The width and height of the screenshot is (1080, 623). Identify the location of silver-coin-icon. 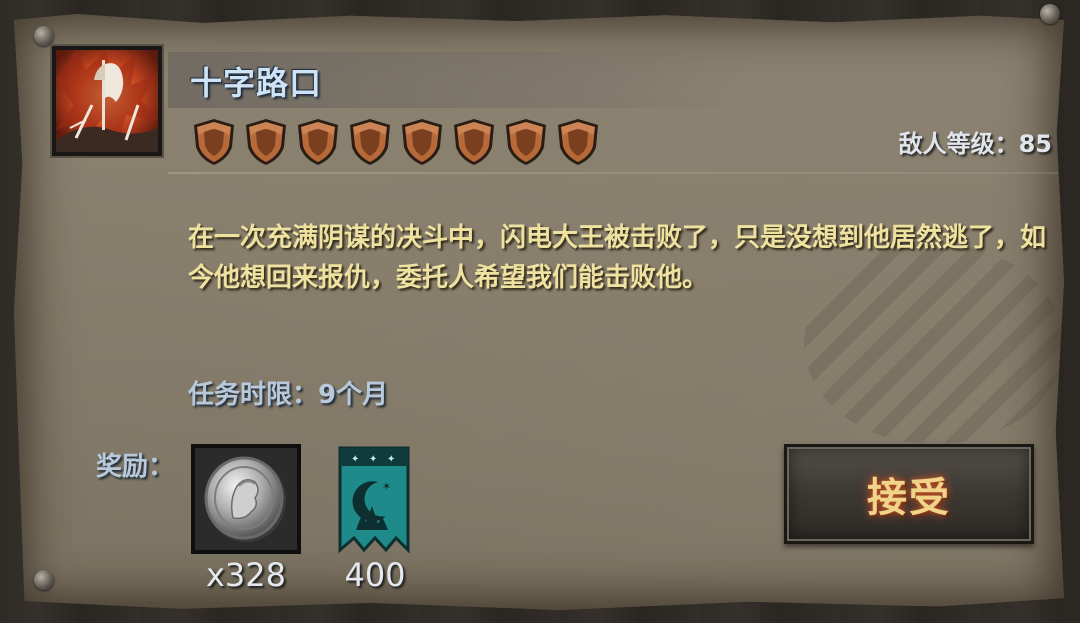
(245, 499).